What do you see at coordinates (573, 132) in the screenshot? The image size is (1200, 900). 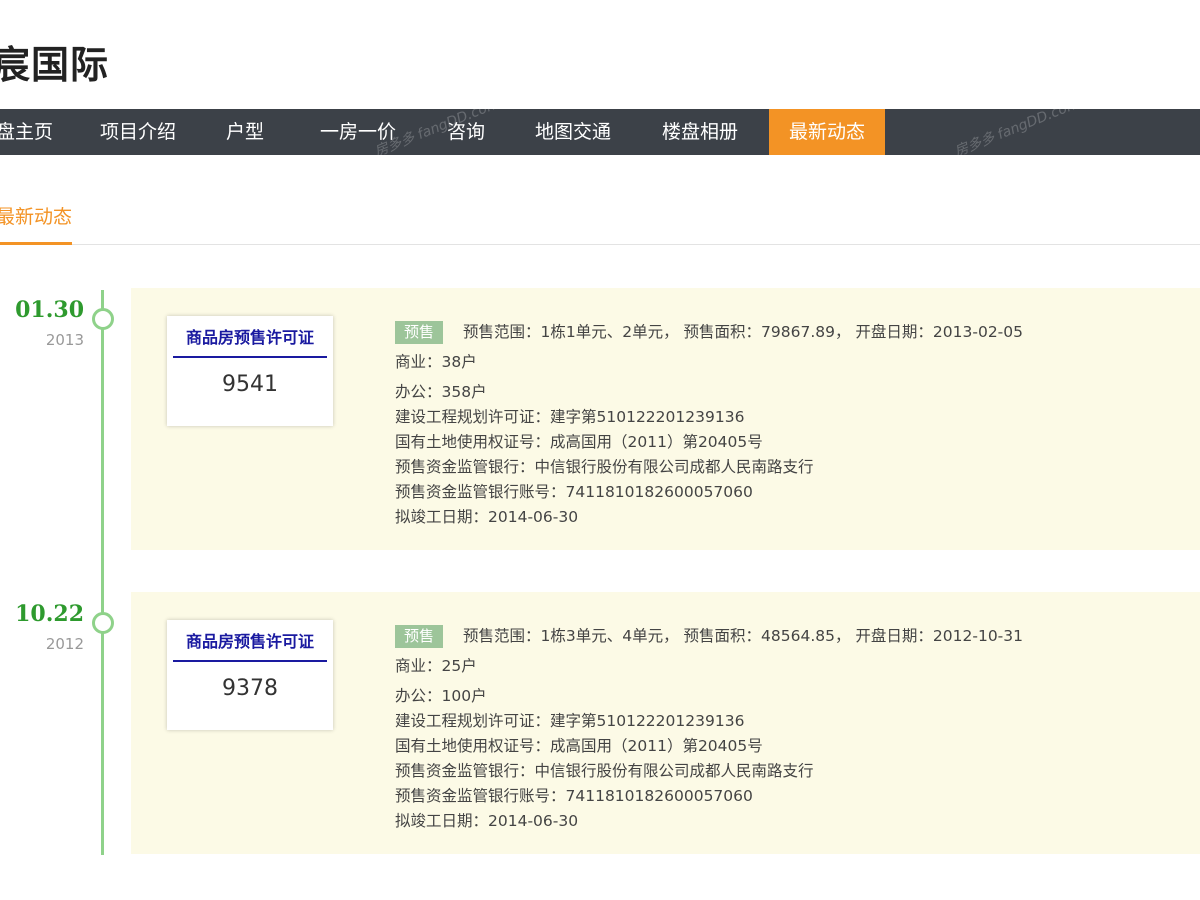 I see `nav-item-map: 地图交通` at bounding box center [573, 132].